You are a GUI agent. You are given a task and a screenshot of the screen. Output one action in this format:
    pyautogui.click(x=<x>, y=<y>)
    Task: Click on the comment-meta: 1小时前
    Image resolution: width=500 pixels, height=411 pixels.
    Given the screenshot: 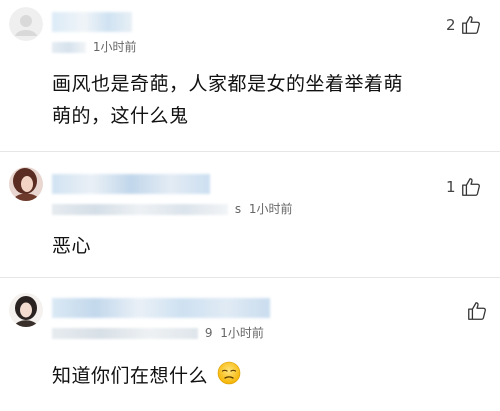 What is the action you would take?
    pyautogui.click(x=94, y=46)
    